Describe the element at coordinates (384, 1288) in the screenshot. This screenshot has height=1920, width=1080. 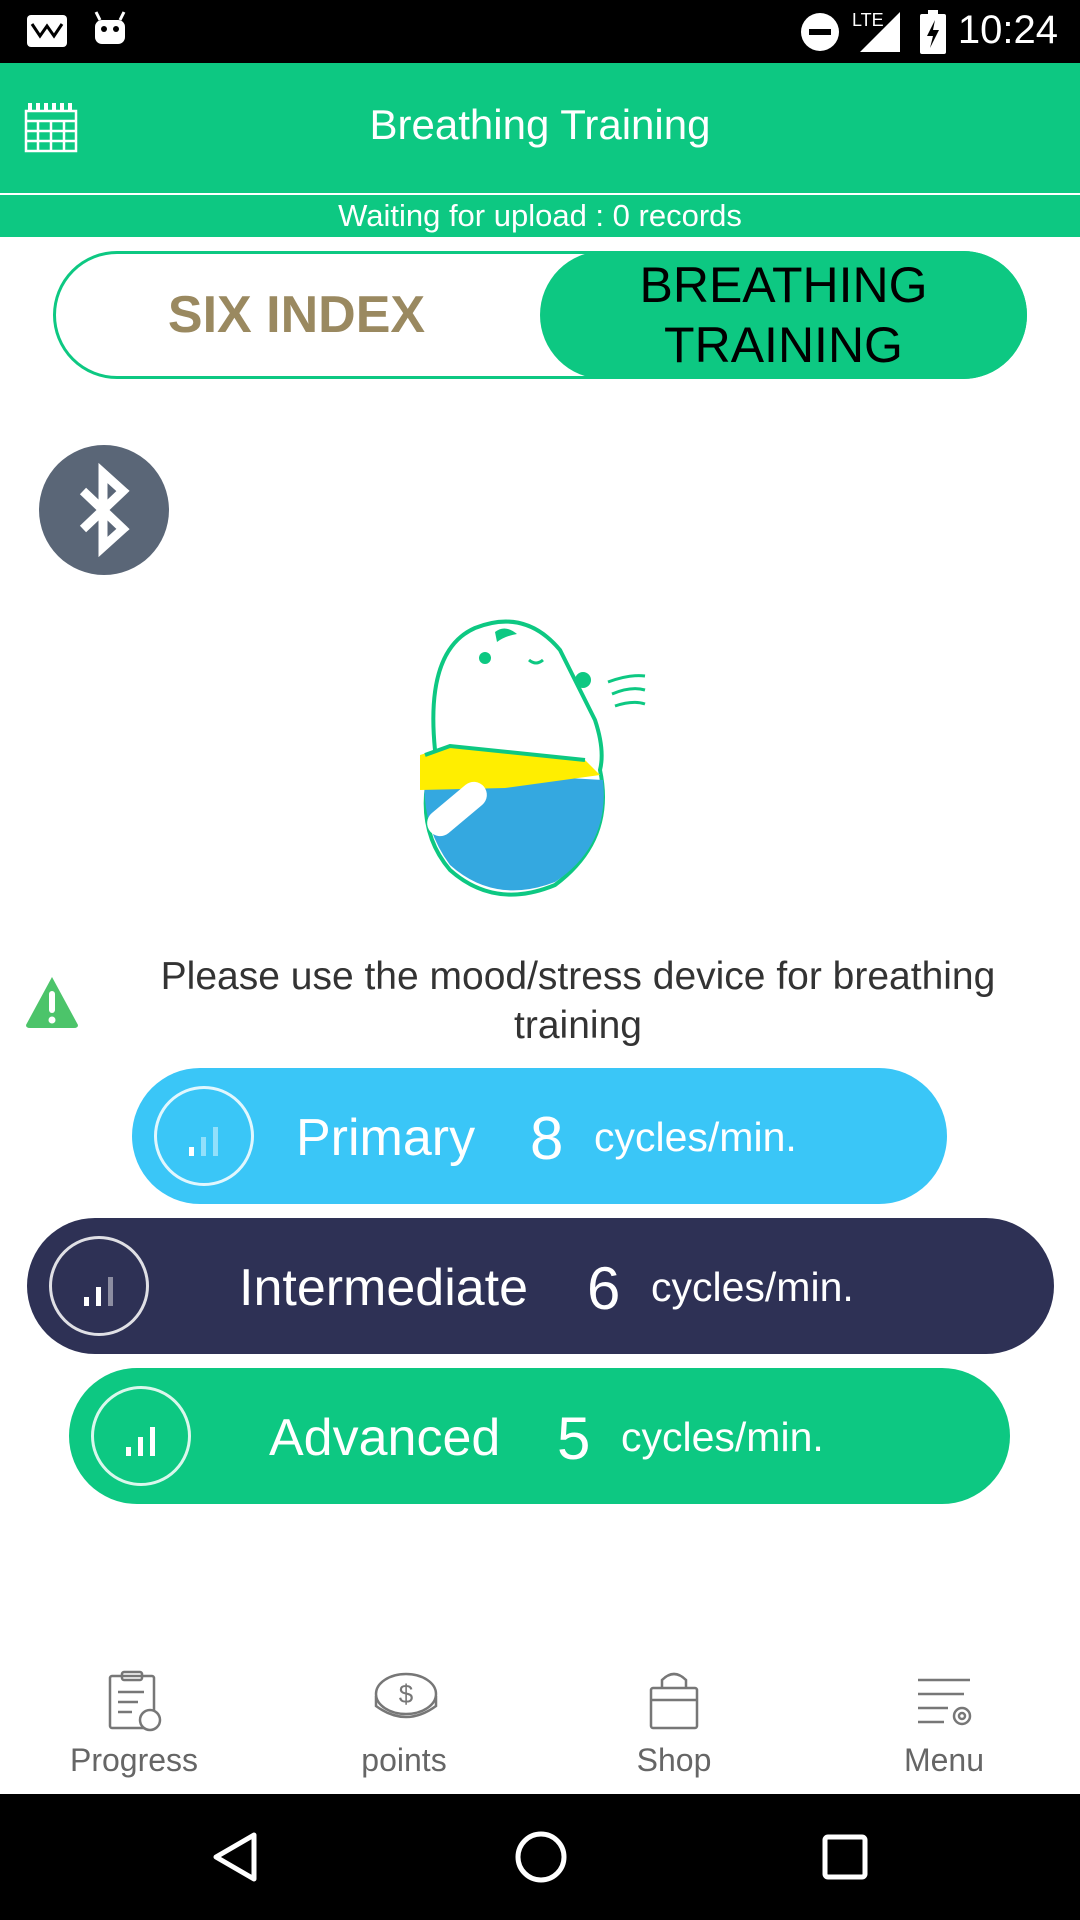
I see `level-name: Intermediate` at that location.